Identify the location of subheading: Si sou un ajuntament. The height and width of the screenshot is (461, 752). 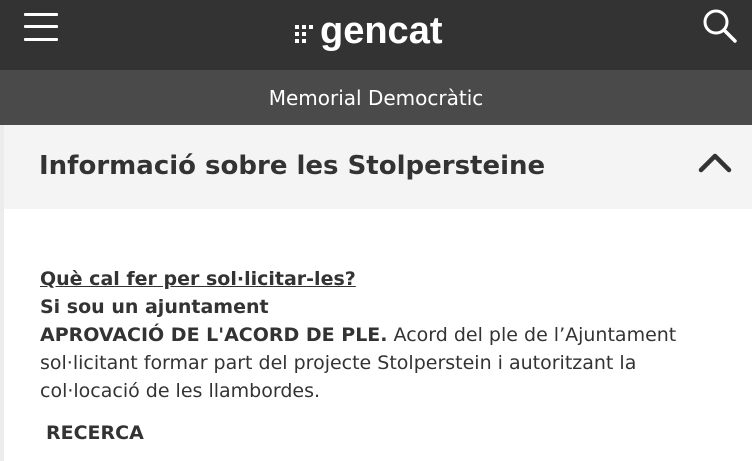
(154, 307).